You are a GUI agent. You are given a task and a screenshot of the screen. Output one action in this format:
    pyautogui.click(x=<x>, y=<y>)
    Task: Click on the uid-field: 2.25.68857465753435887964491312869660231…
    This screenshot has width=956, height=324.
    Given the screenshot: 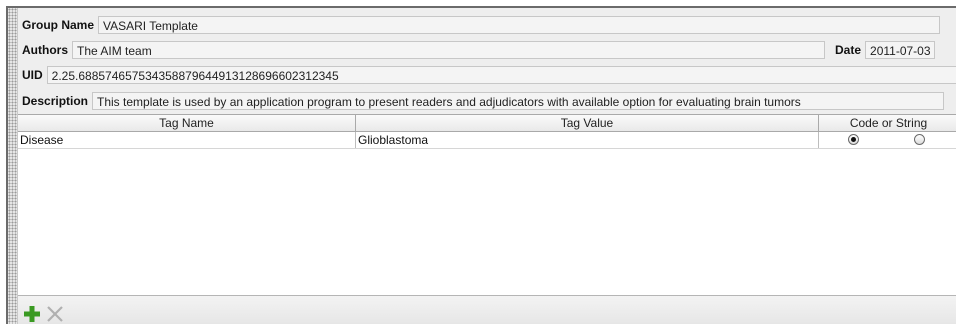 What is the action you would take?
    pyautogui.click(x=501, y=75)
    